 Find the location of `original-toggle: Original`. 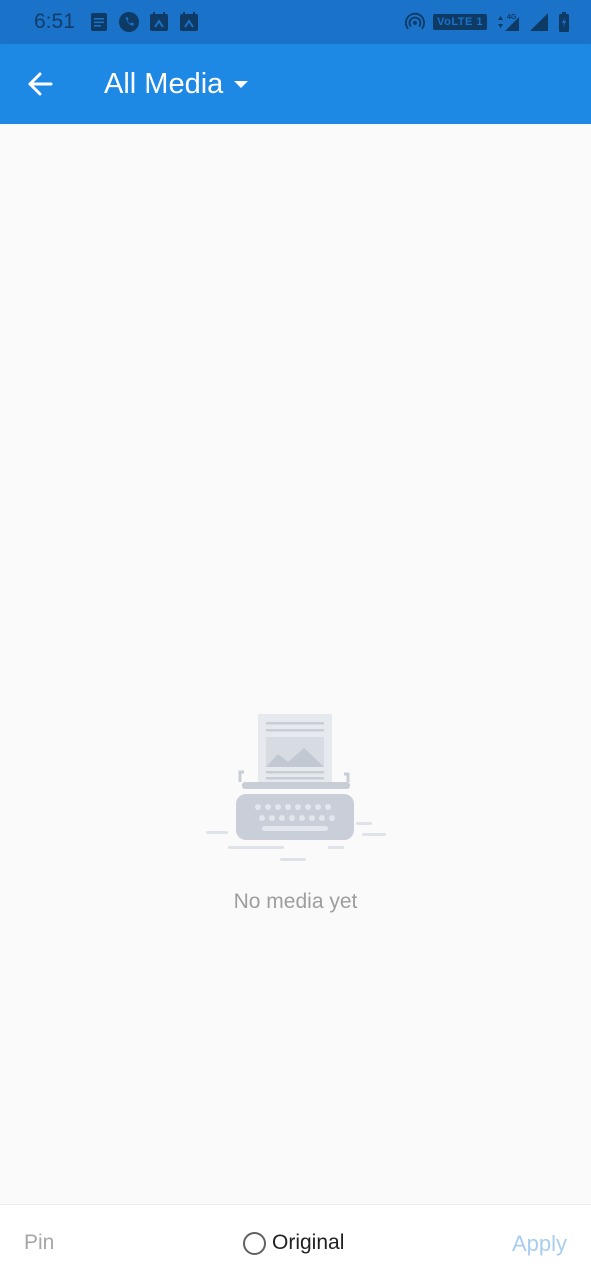

original-toggle: Original is located at coordinates (293, 1243).